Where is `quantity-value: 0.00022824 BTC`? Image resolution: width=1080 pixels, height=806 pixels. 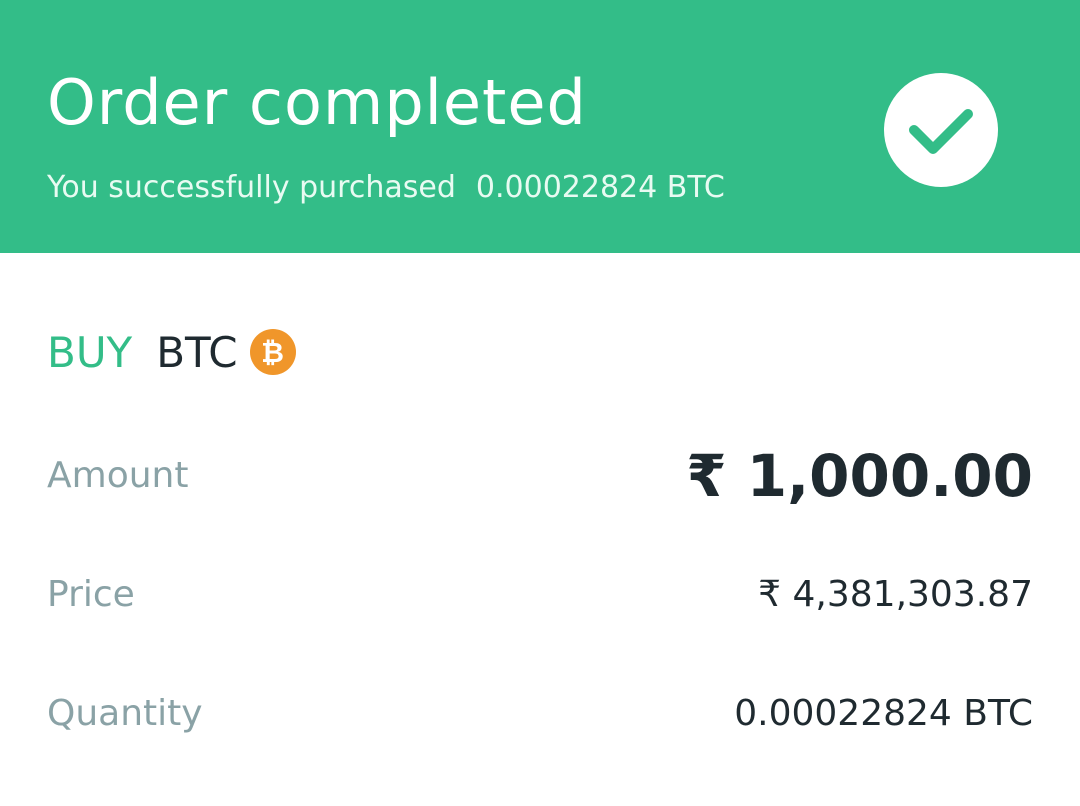 quantity-value: 0.00022824 BTC is located at coordinates (883, 713).